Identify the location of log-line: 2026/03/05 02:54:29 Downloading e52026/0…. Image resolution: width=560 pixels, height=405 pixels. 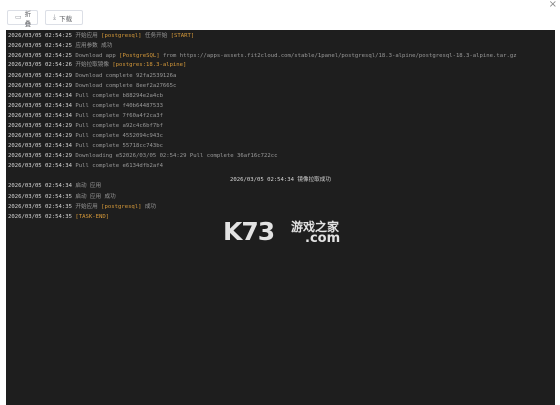
(142, 156).